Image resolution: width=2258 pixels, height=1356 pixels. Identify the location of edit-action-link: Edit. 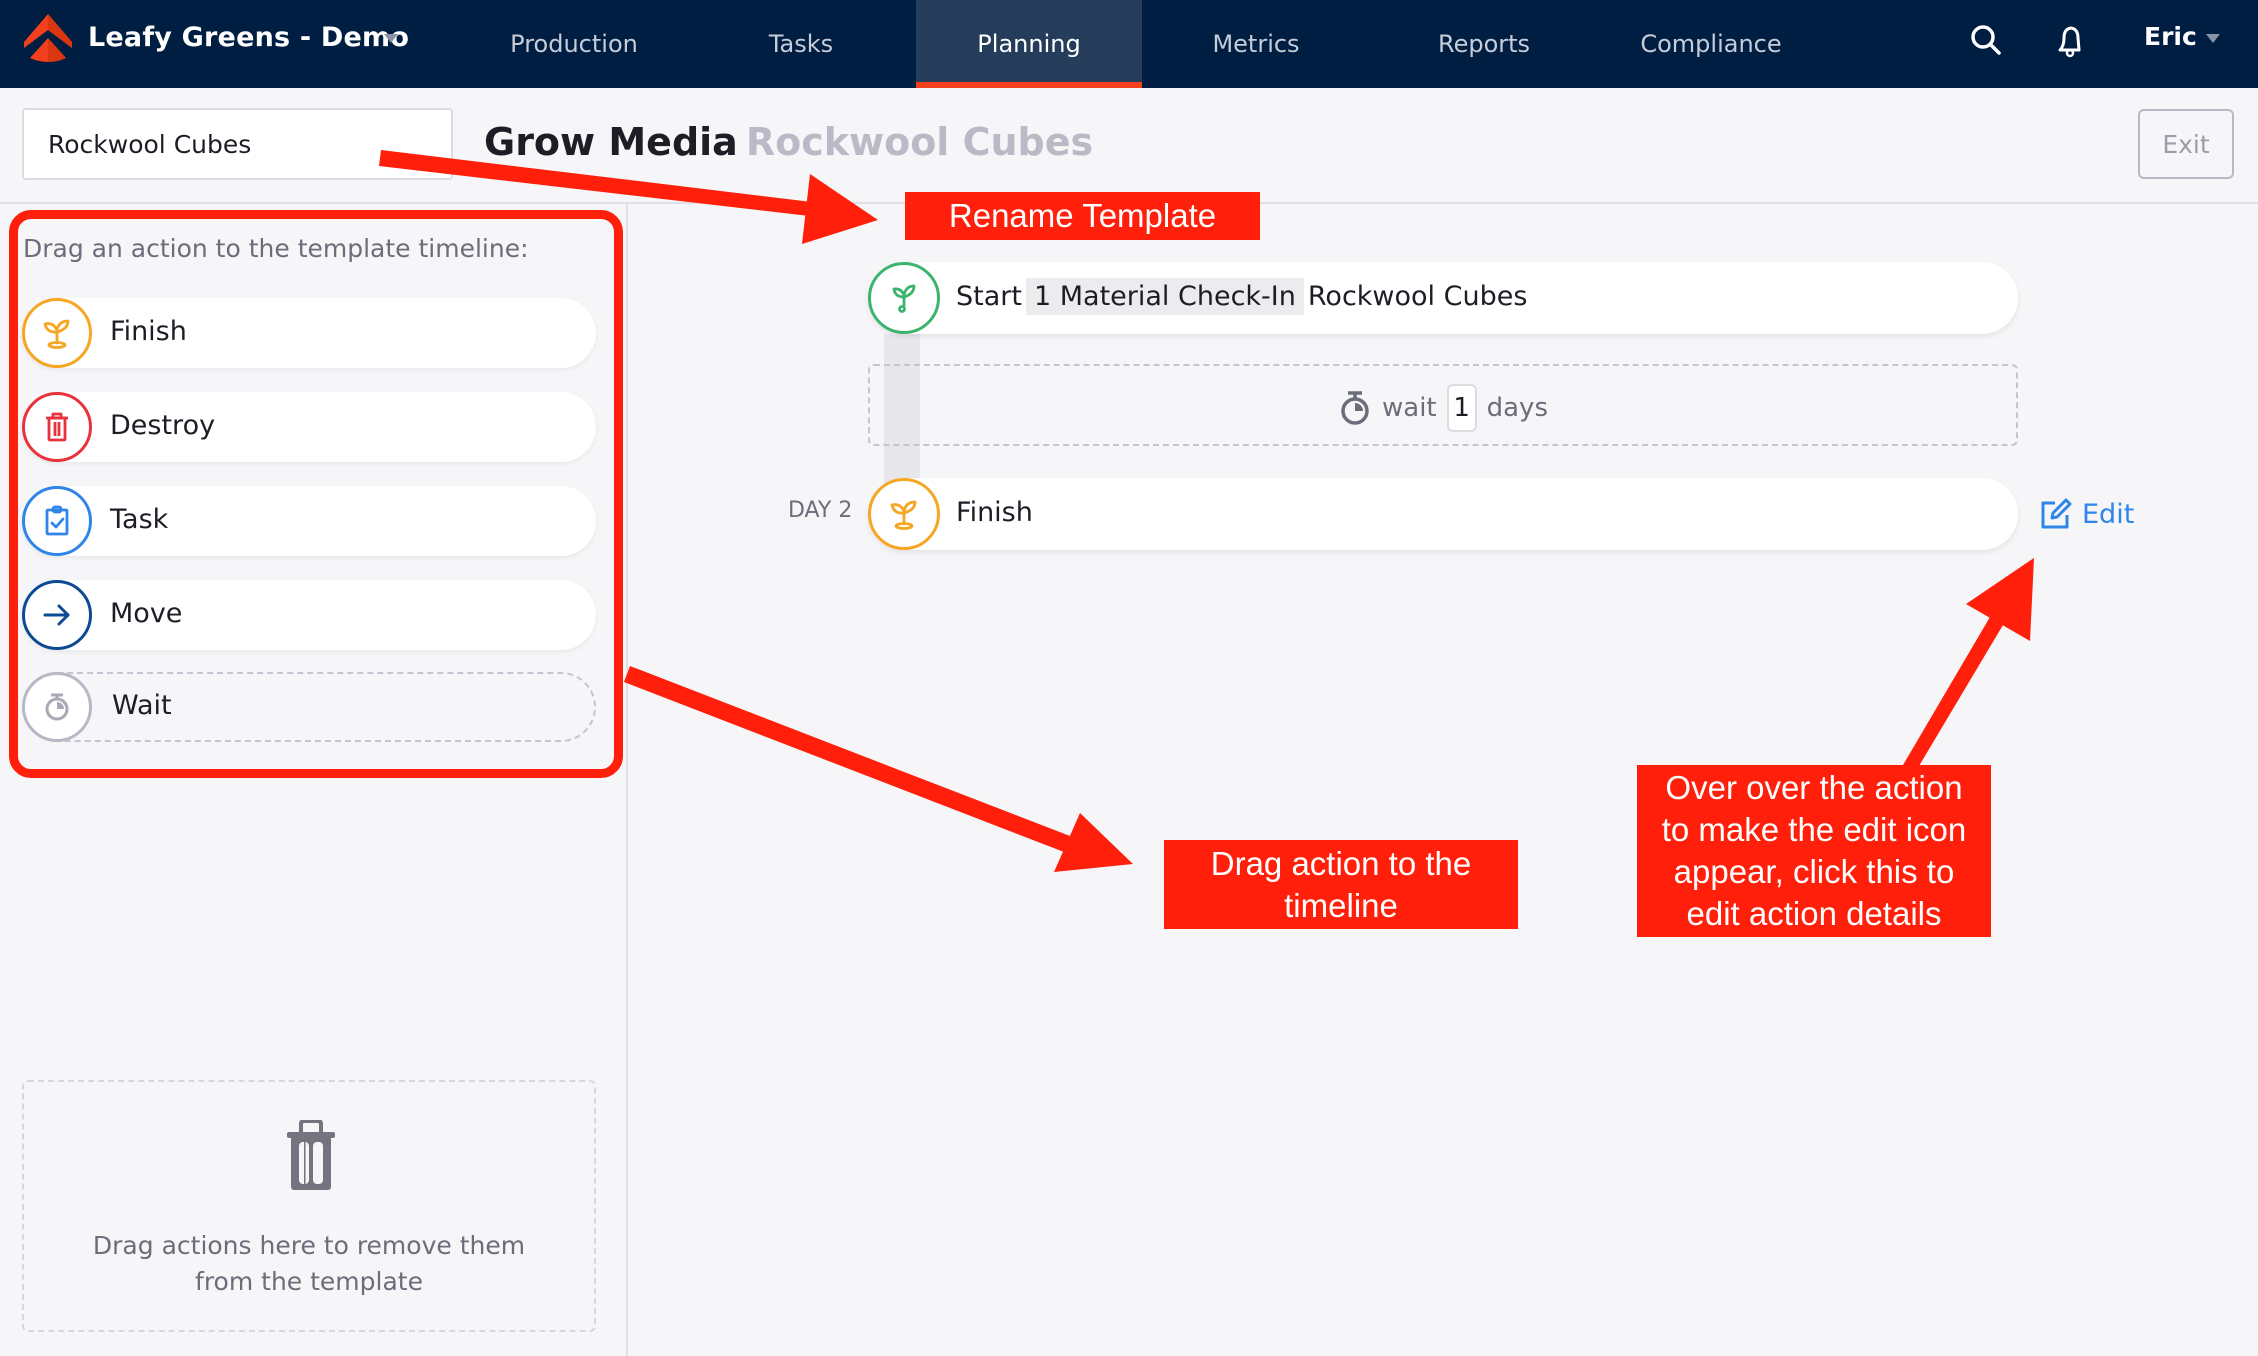
(2087, 514).